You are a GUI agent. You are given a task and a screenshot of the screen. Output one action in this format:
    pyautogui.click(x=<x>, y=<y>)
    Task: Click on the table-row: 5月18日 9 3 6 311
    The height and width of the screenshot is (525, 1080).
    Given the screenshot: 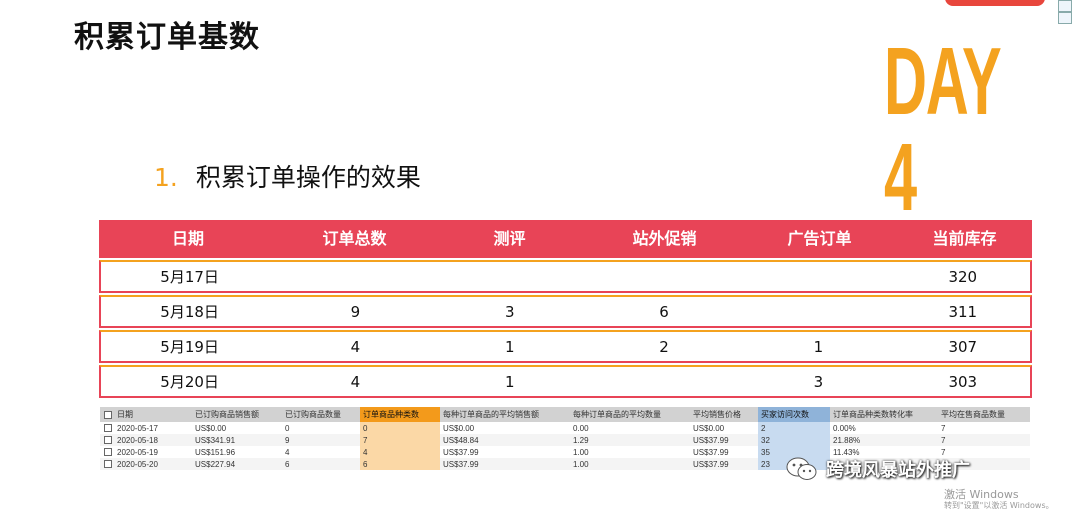 What is the action you would take?
    pyautogui.click(x=565, y=311)
    